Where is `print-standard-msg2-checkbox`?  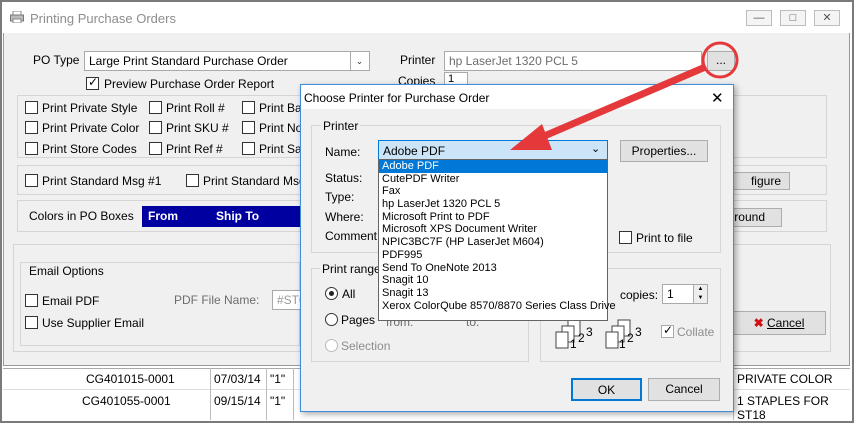
print-standard-msg2-checkbox is located at coordinates (192, 180).